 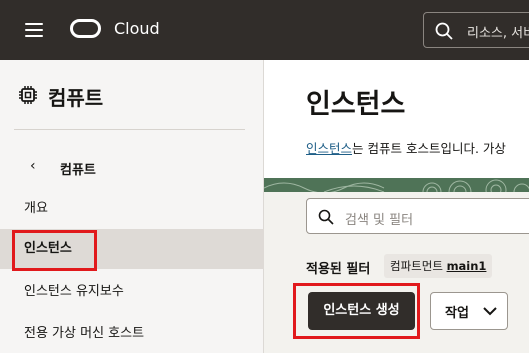 What do you see at coordinates (132, 334) in the screenshot?
I see `sidebar-item-dedicated-vm-hosts: 전용 가상 머신 호스트` at bounding box center [132, 334].